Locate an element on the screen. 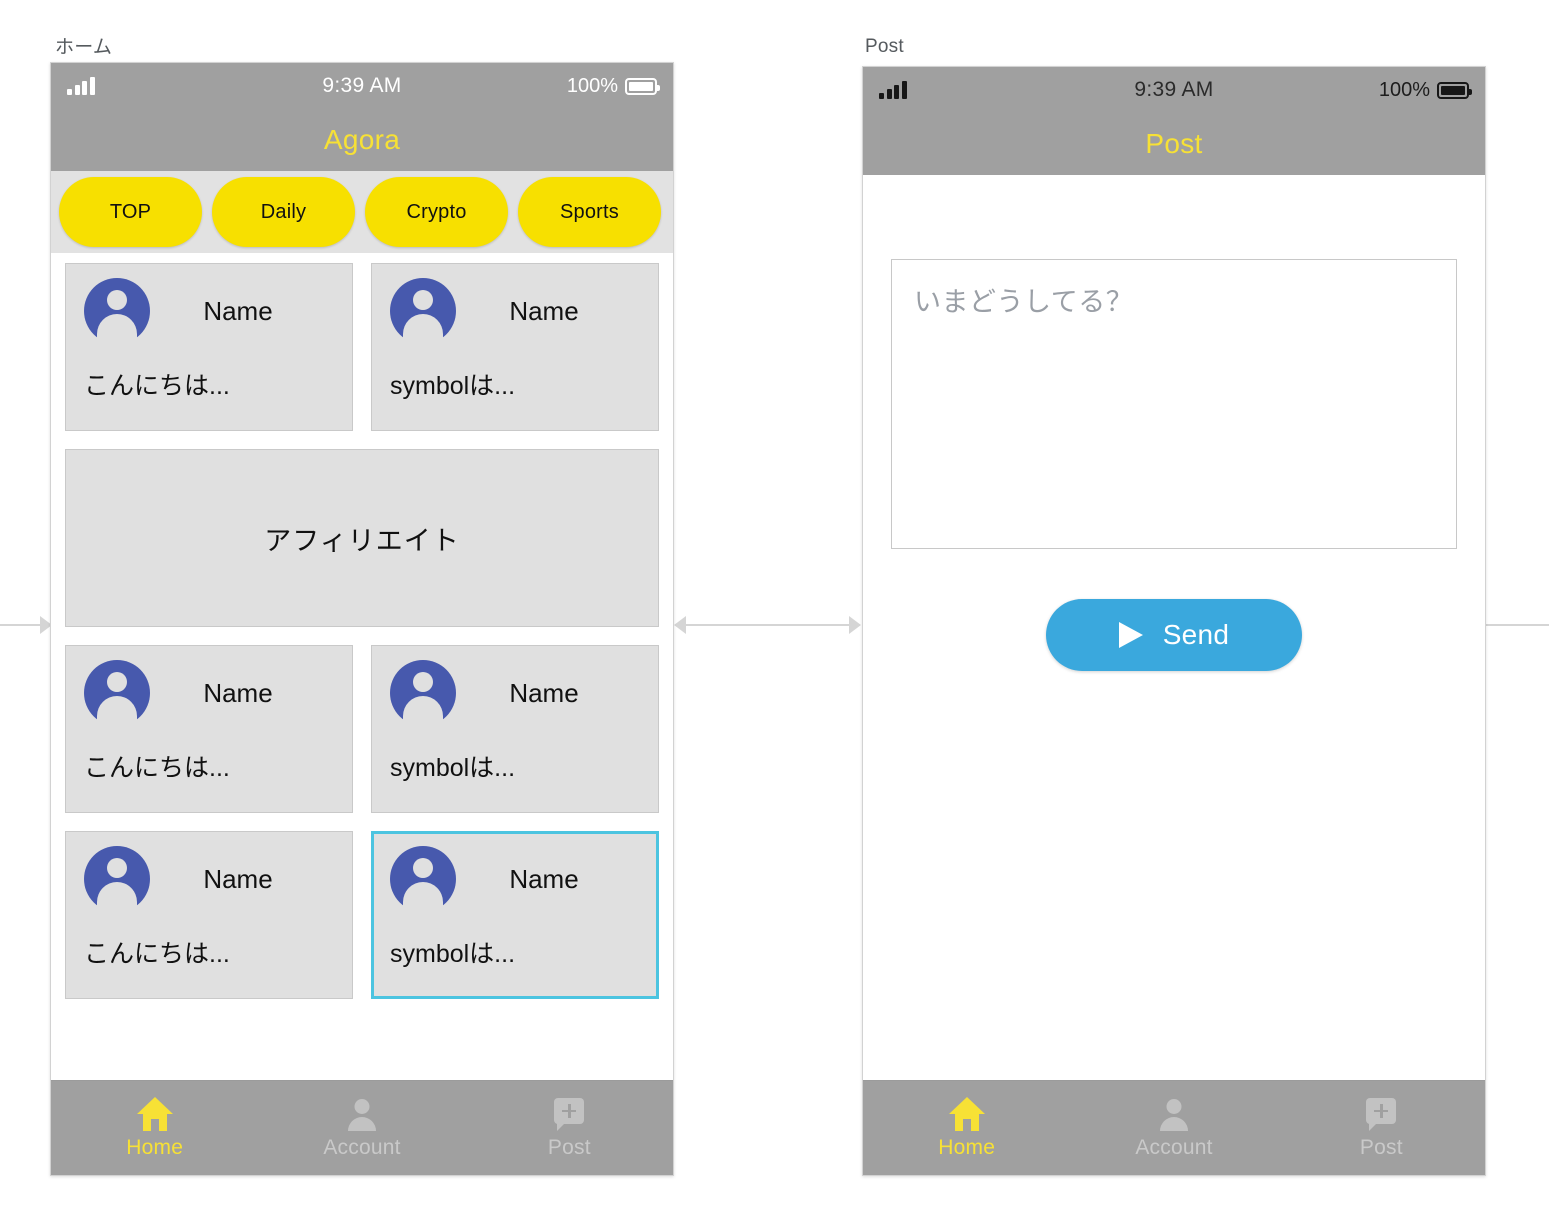 This screenshot has height=1228, width=1549. nav-header-post: Post is located at coordinates (1174, 144).